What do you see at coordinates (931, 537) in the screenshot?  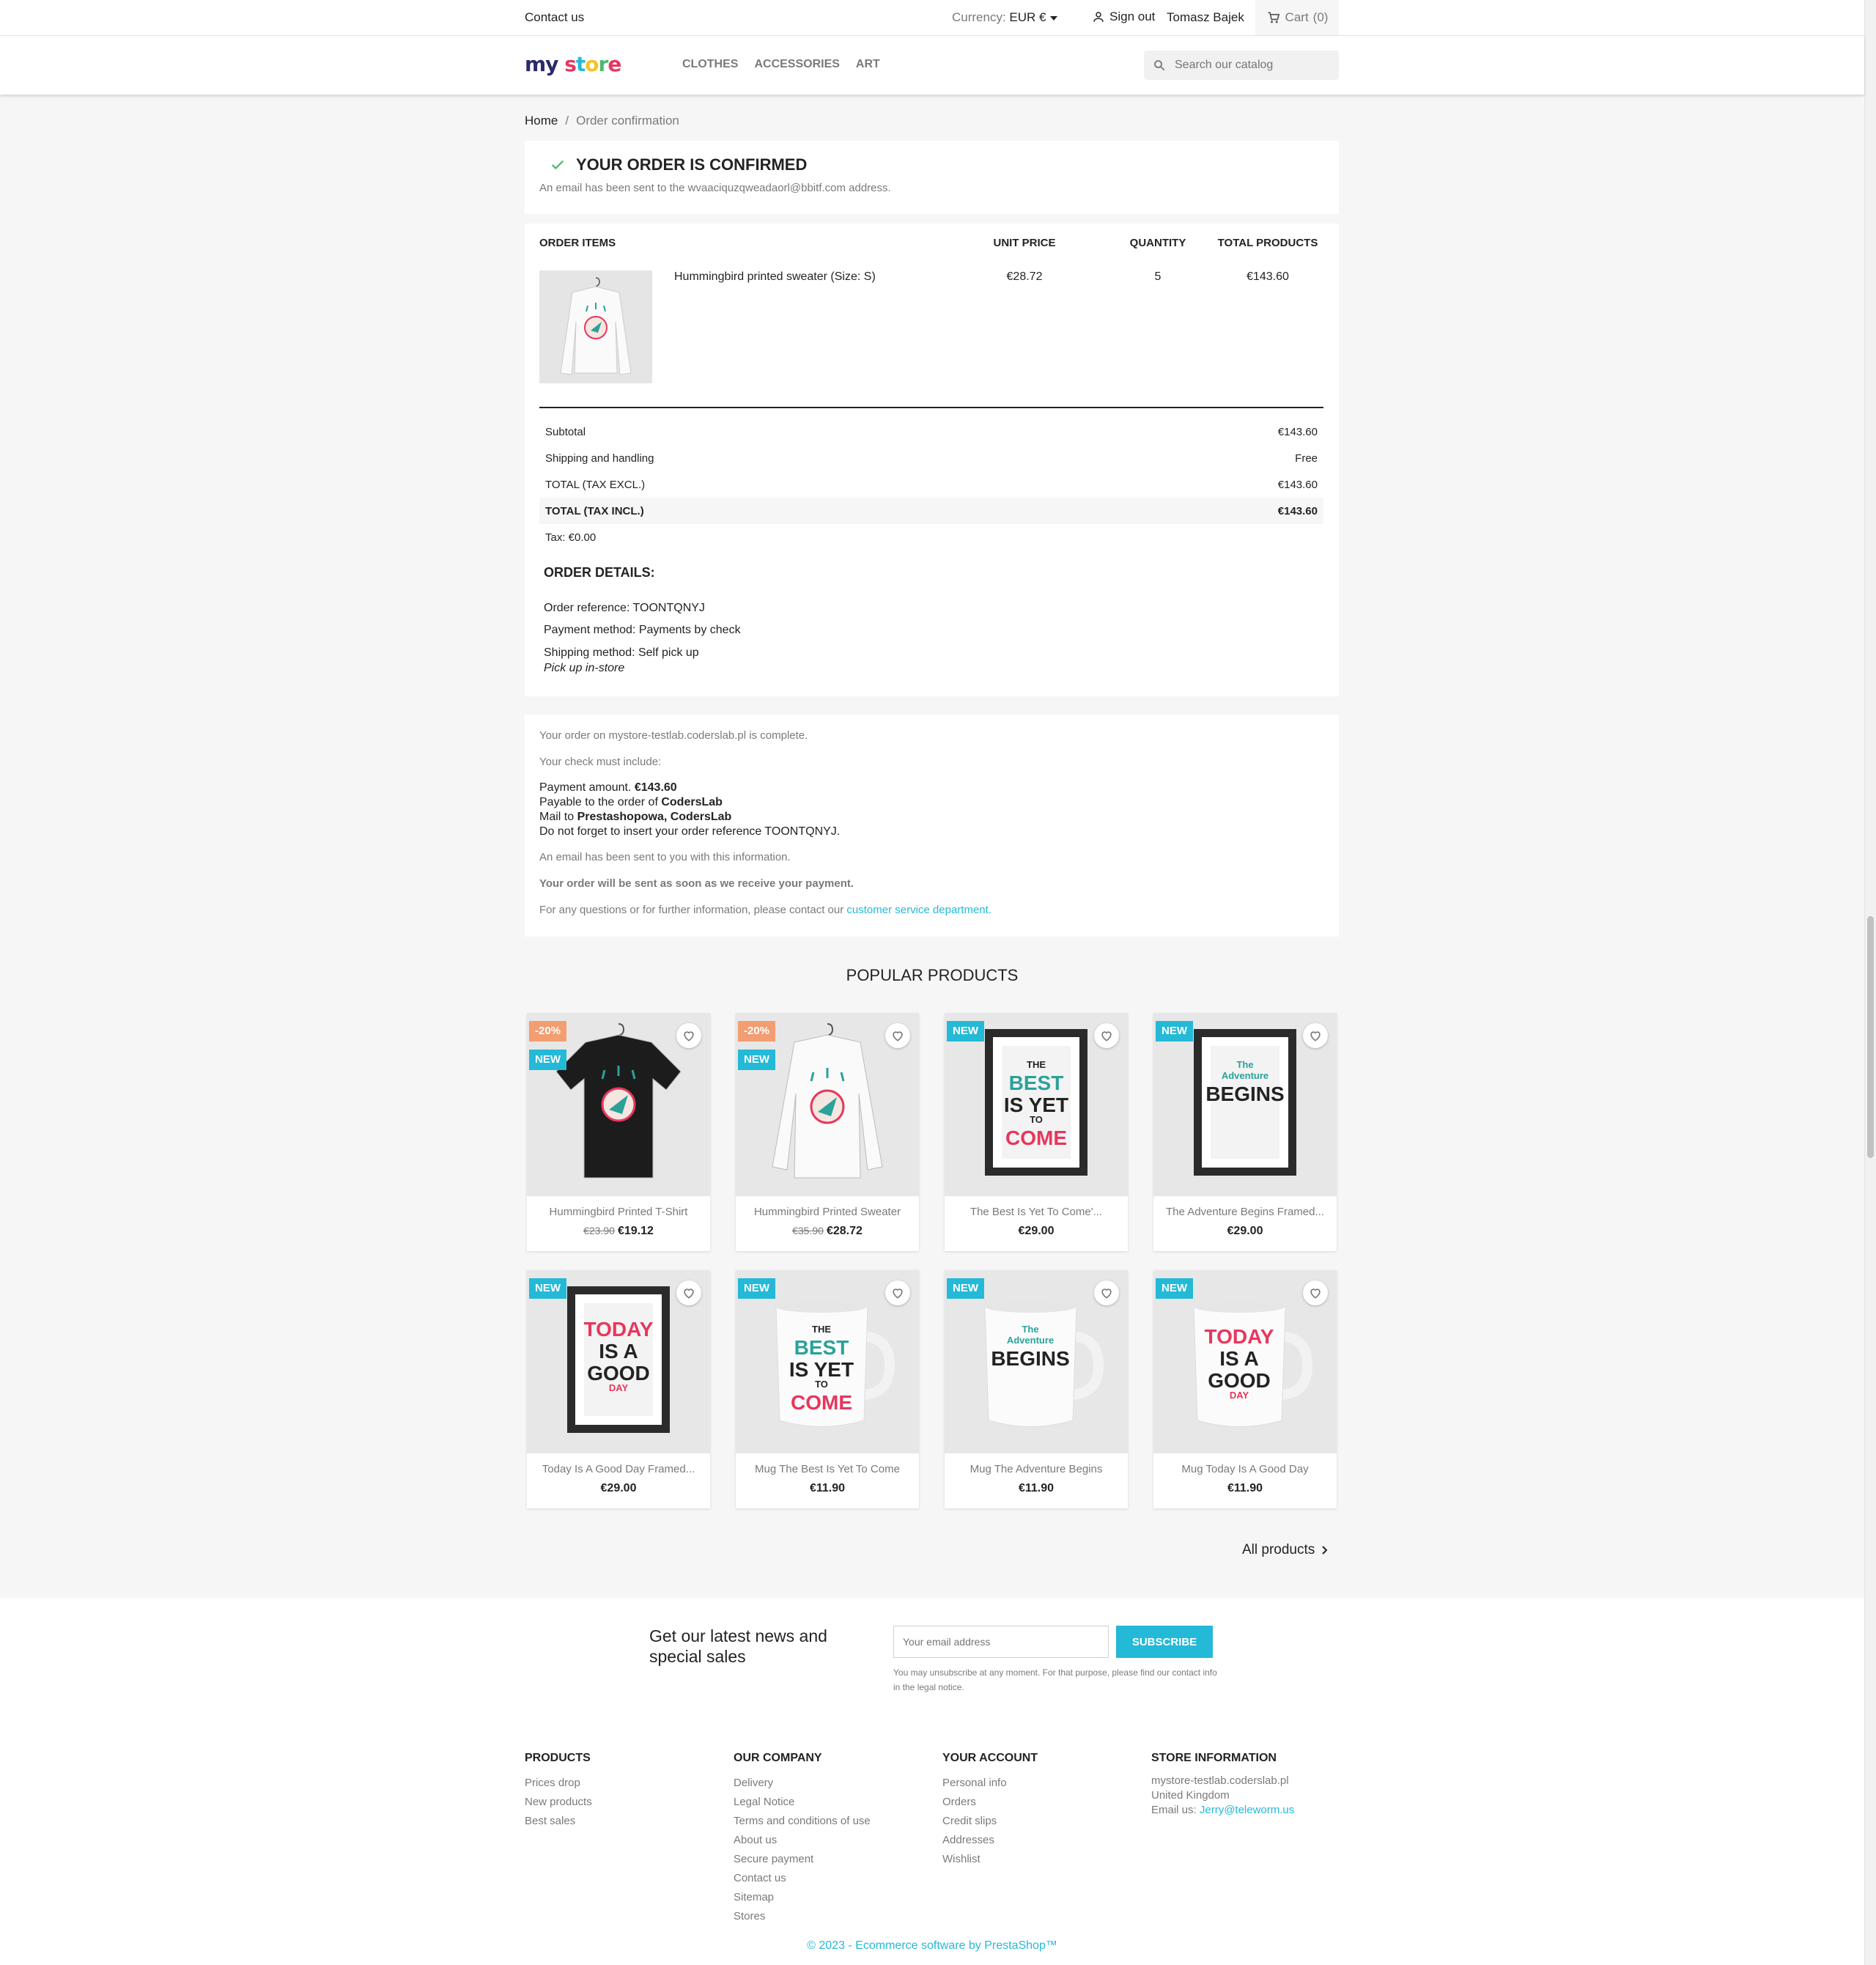 I see `tax-row: Tax: €0.00` at bounding box center [931, 537].